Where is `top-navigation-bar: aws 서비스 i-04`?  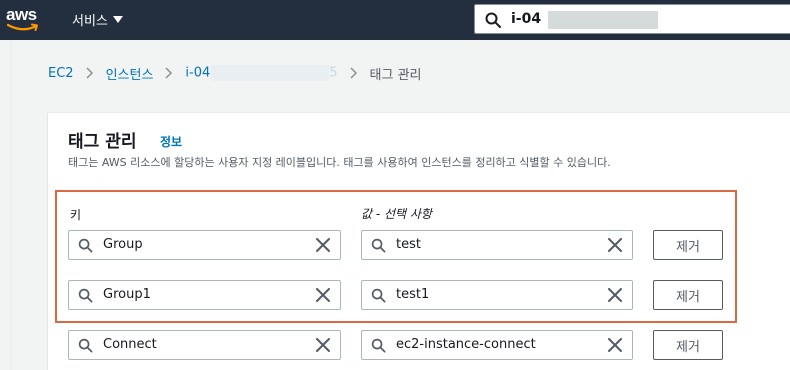 top-navigation-bar: aws 서비스 i-04 is located at coordinates (395, 20).